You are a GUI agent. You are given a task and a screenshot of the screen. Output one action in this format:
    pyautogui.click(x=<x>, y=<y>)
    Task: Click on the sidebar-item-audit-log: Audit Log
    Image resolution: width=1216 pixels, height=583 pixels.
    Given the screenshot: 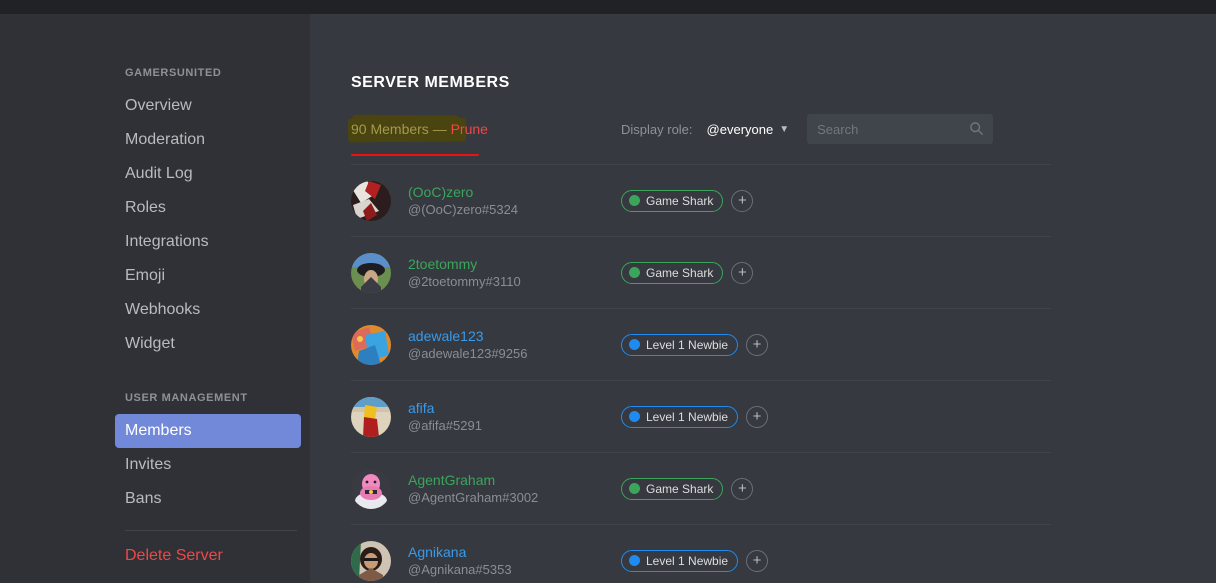 What is the action you would take?
    pyautogui.click(x=208, y=174)
    